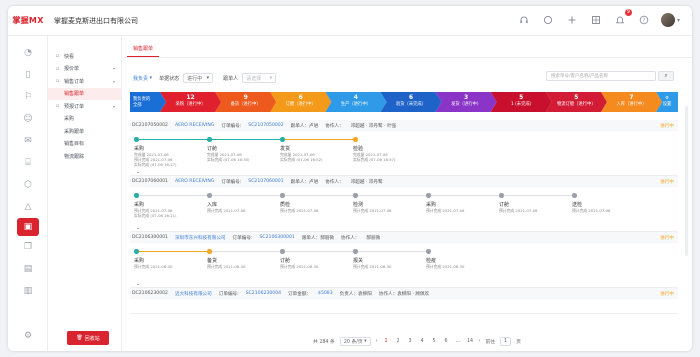  Describe the element at coordinates (28, 207) in the screenshot. I see `rail-warning-icon: △` at that location.